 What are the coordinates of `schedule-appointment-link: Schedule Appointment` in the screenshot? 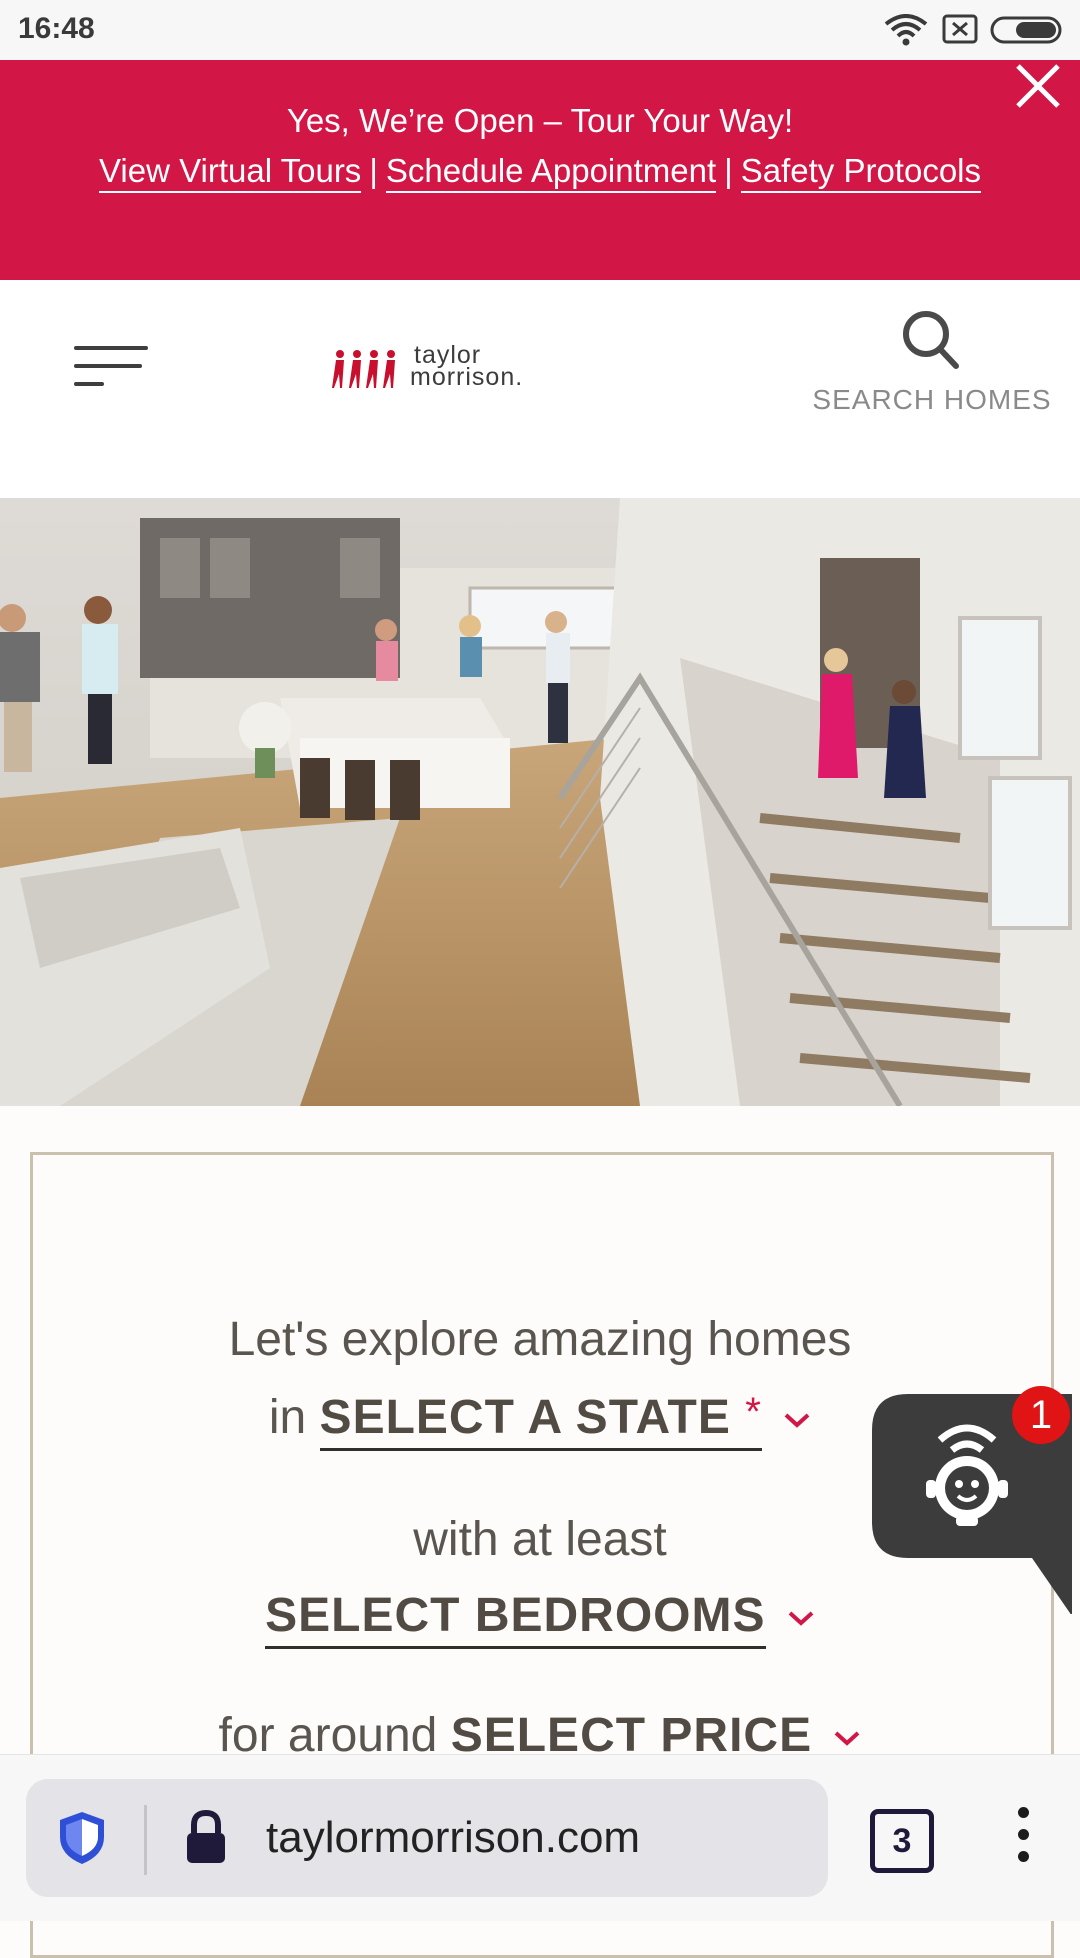 It's located at (551, 172).